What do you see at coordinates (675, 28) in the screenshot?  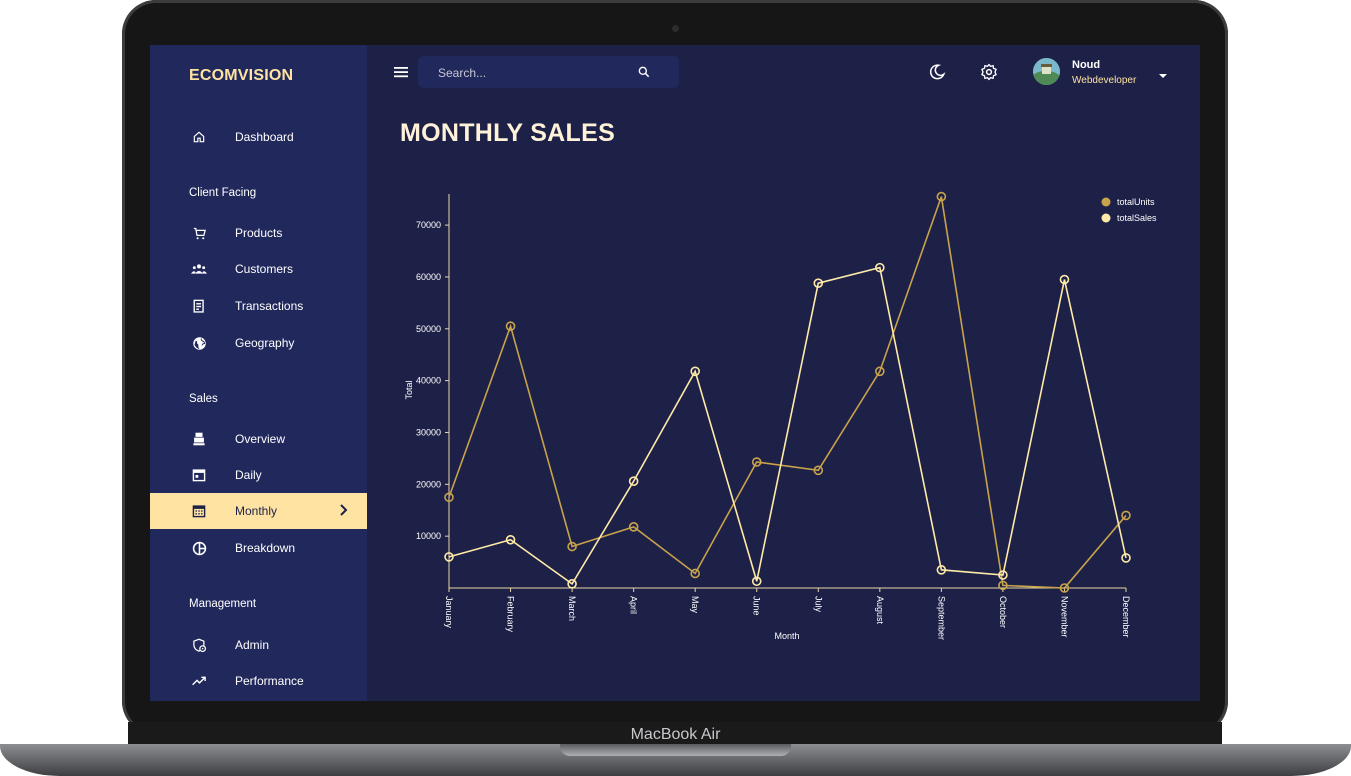 I see `camera-icon` at bounding box center [675, 28].